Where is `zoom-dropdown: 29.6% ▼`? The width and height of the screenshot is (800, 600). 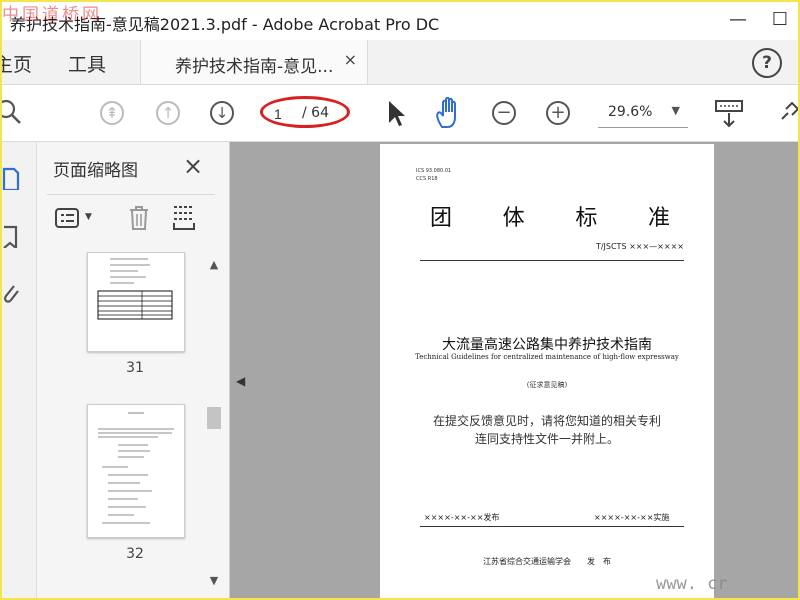 zoom-dropdown: 29.6% ▼ is located at coordinates (643, 114).